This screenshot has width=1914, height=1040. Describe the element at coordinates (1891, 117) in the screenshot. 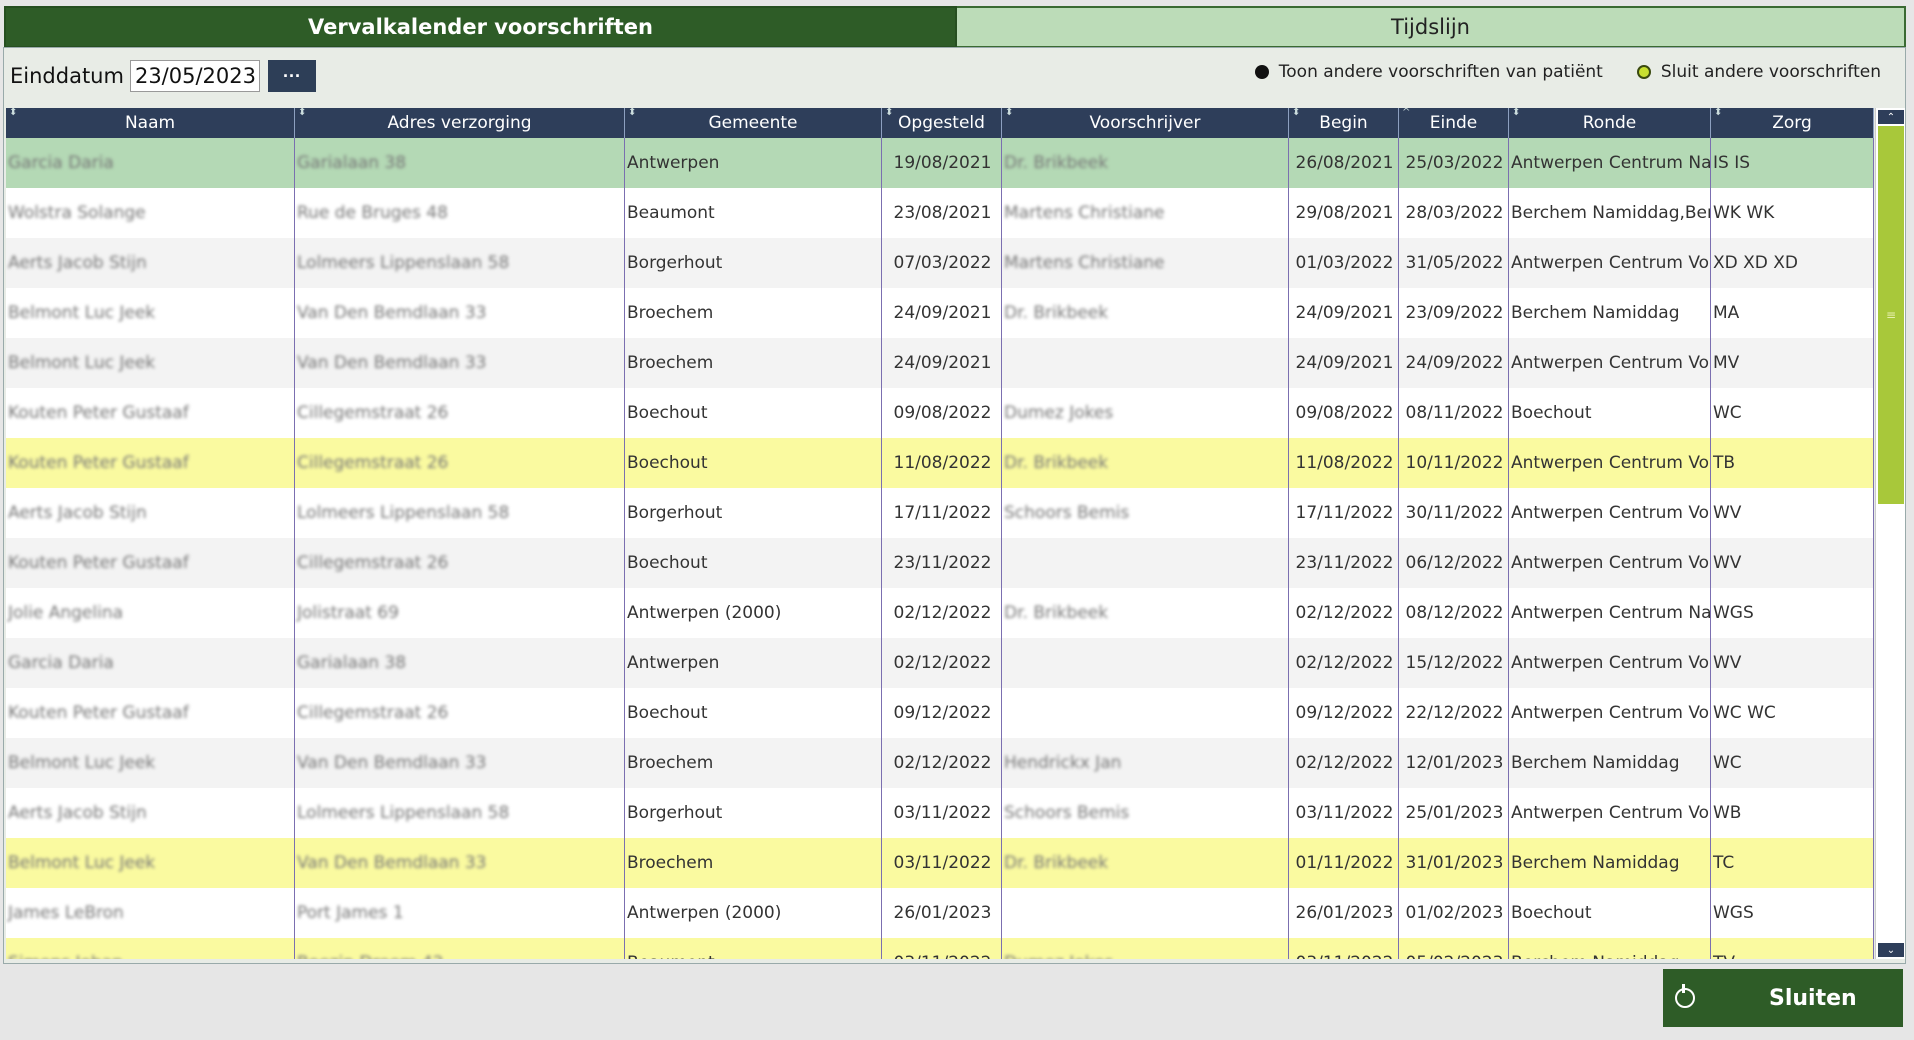

I see `scroll-up-icon: ⌃` at that location.